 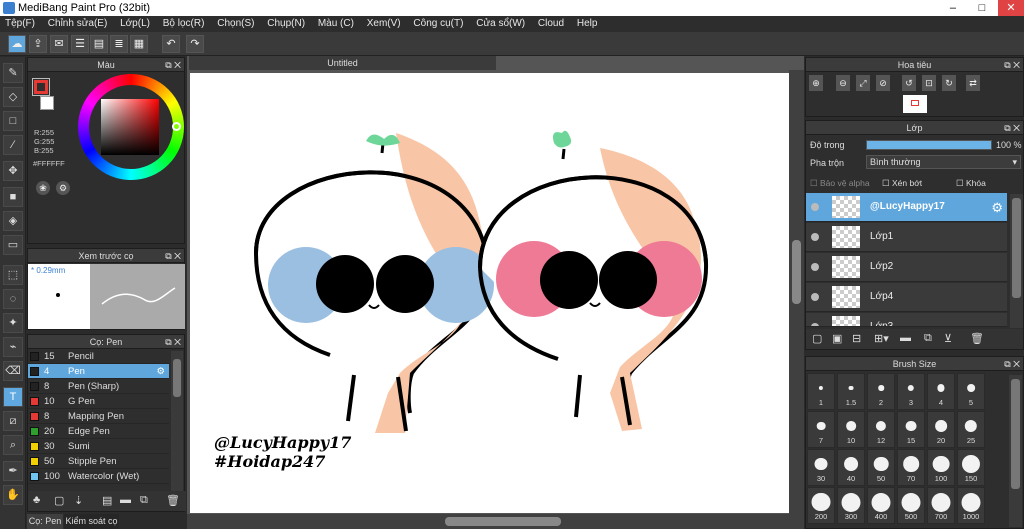 What do you see at coordinates (953, 8) in the screenshot?
I see `minimize-button: –` at bounding box center [953, 8].